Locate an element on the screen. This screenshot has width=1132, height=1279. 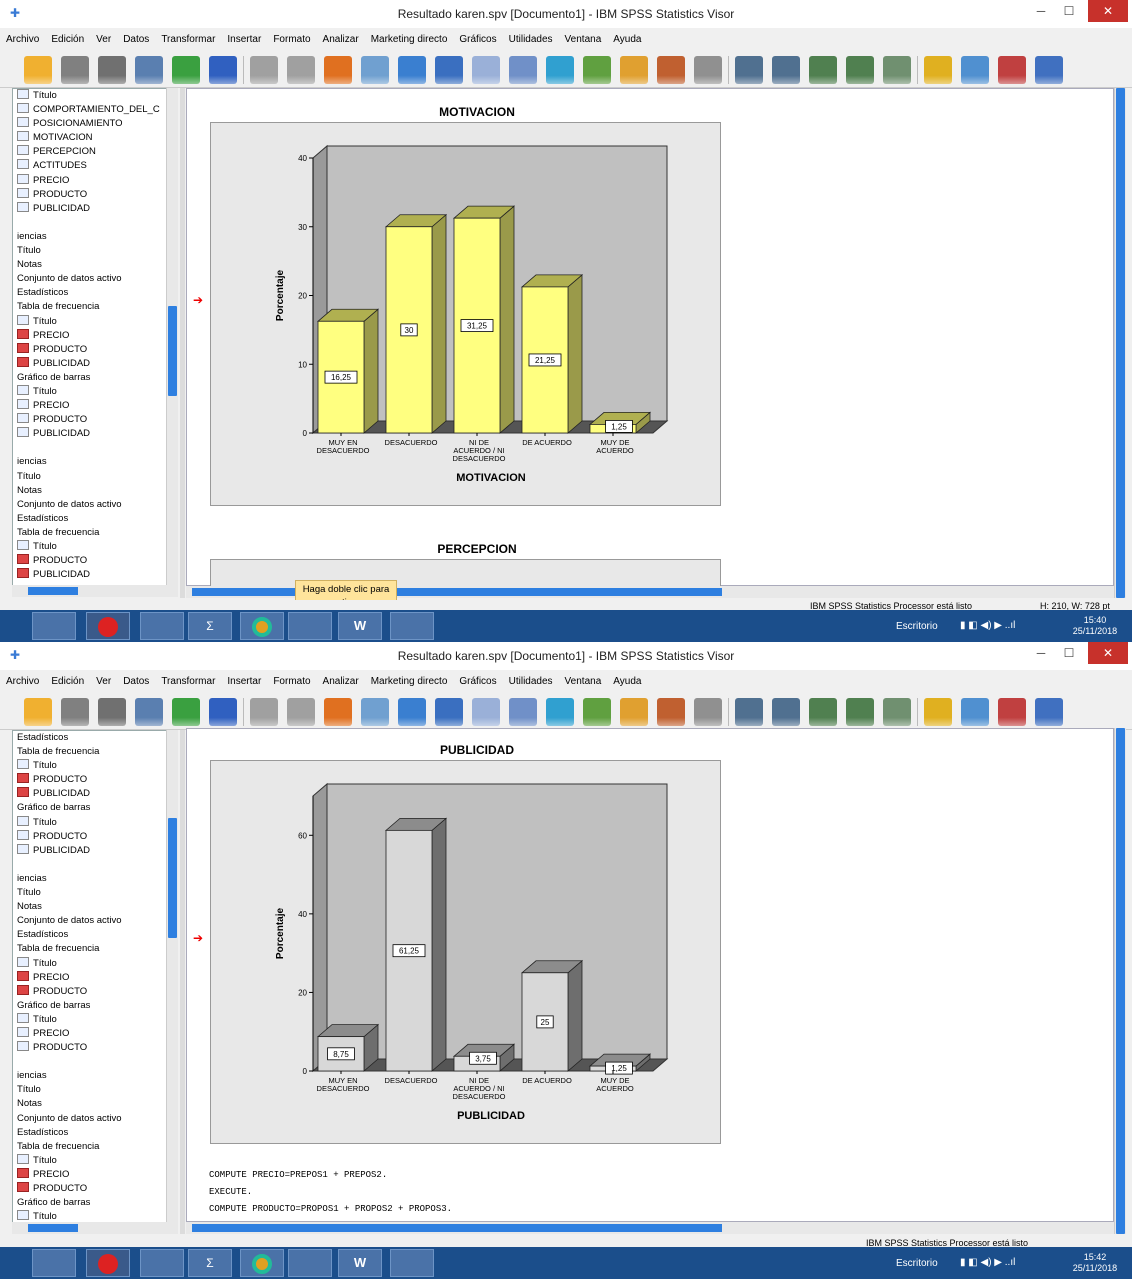
clock: 15:40 25/11/2018 is located at coordinates (1095, 626).